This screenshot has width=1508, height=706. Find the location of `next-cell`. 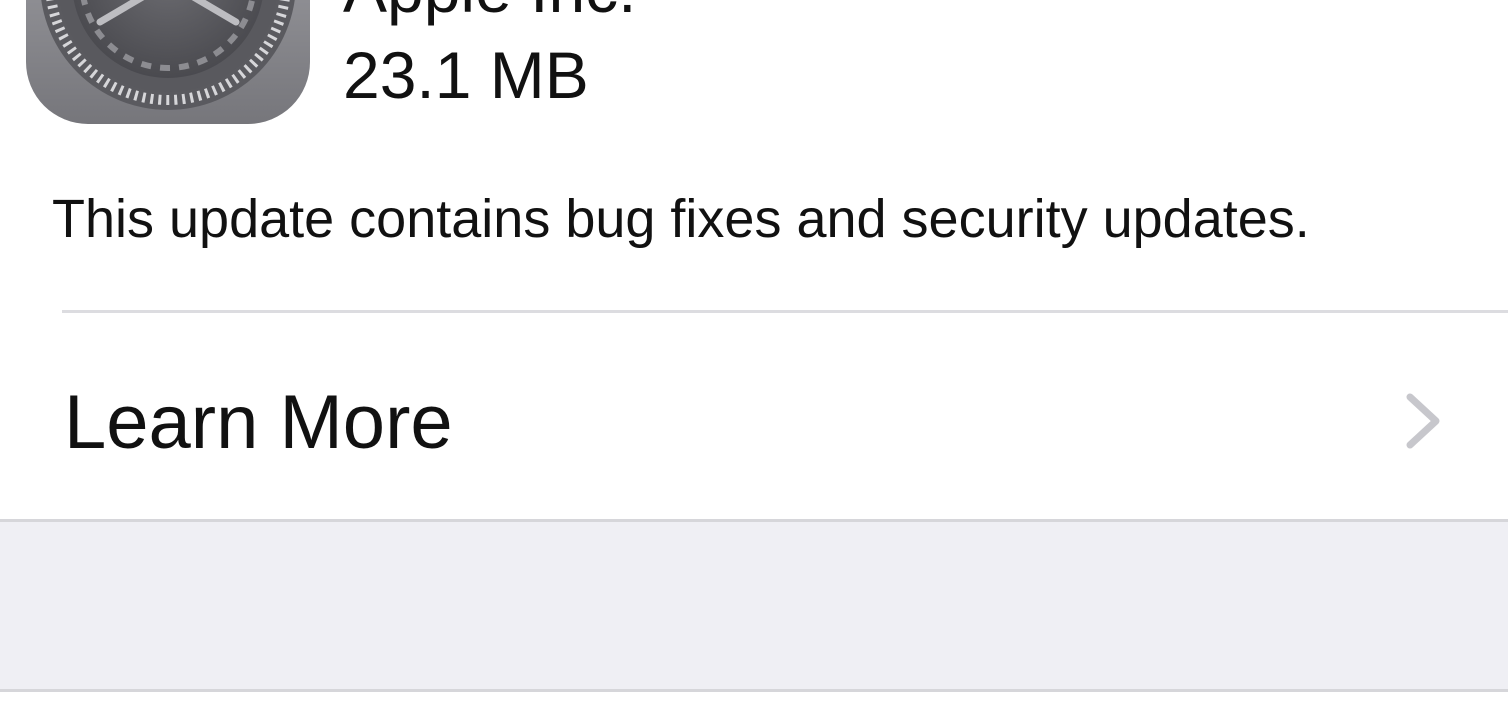

next-cell is located at coordinates (754, 699).